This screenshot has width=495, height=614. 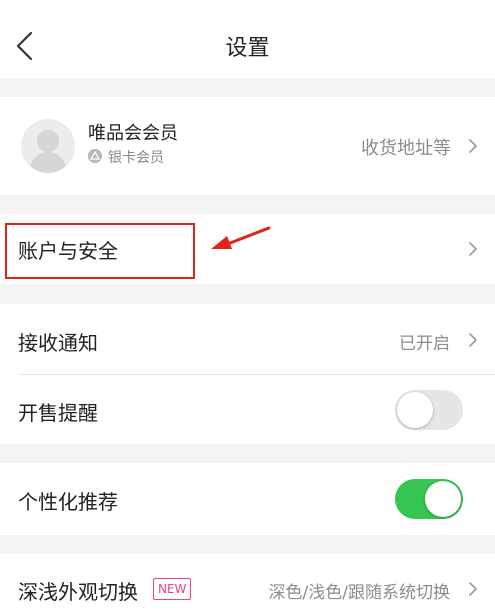 I want to click on appearance-switch-row: 深浅外观切换 NEW 深色/浅色/跟随系统切换, so click(x=247, y=584).